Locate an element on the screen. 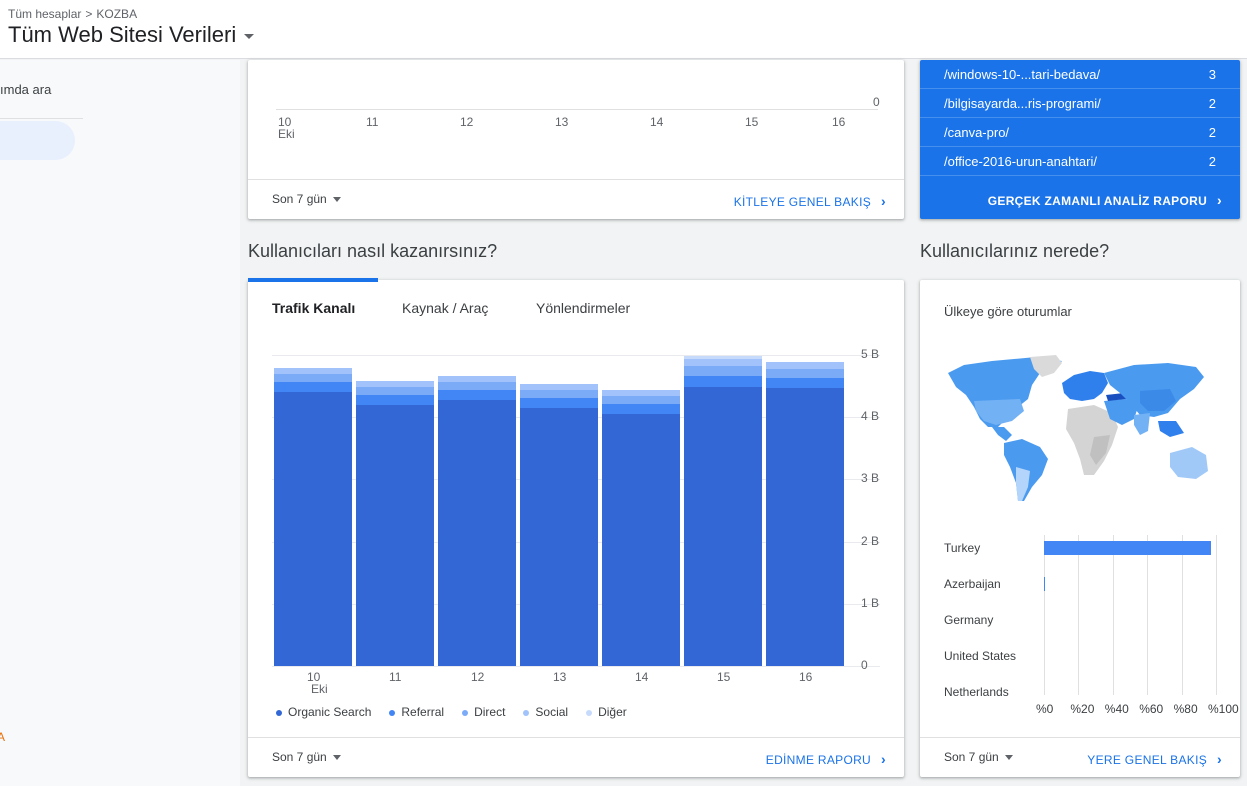  sidebar-item-active is located at coordinates (37, 140).